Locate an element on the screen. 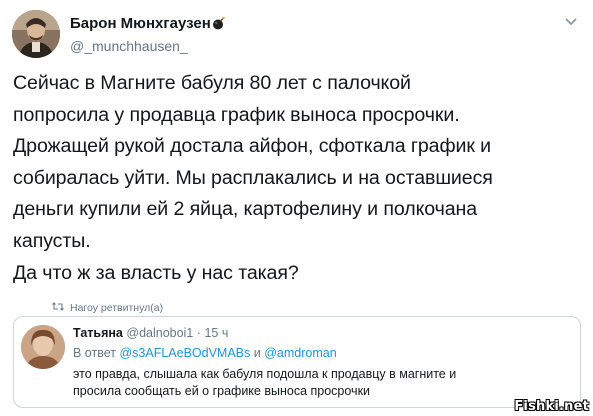  reply-avatar-portrait is located at coordinates (43, 347).